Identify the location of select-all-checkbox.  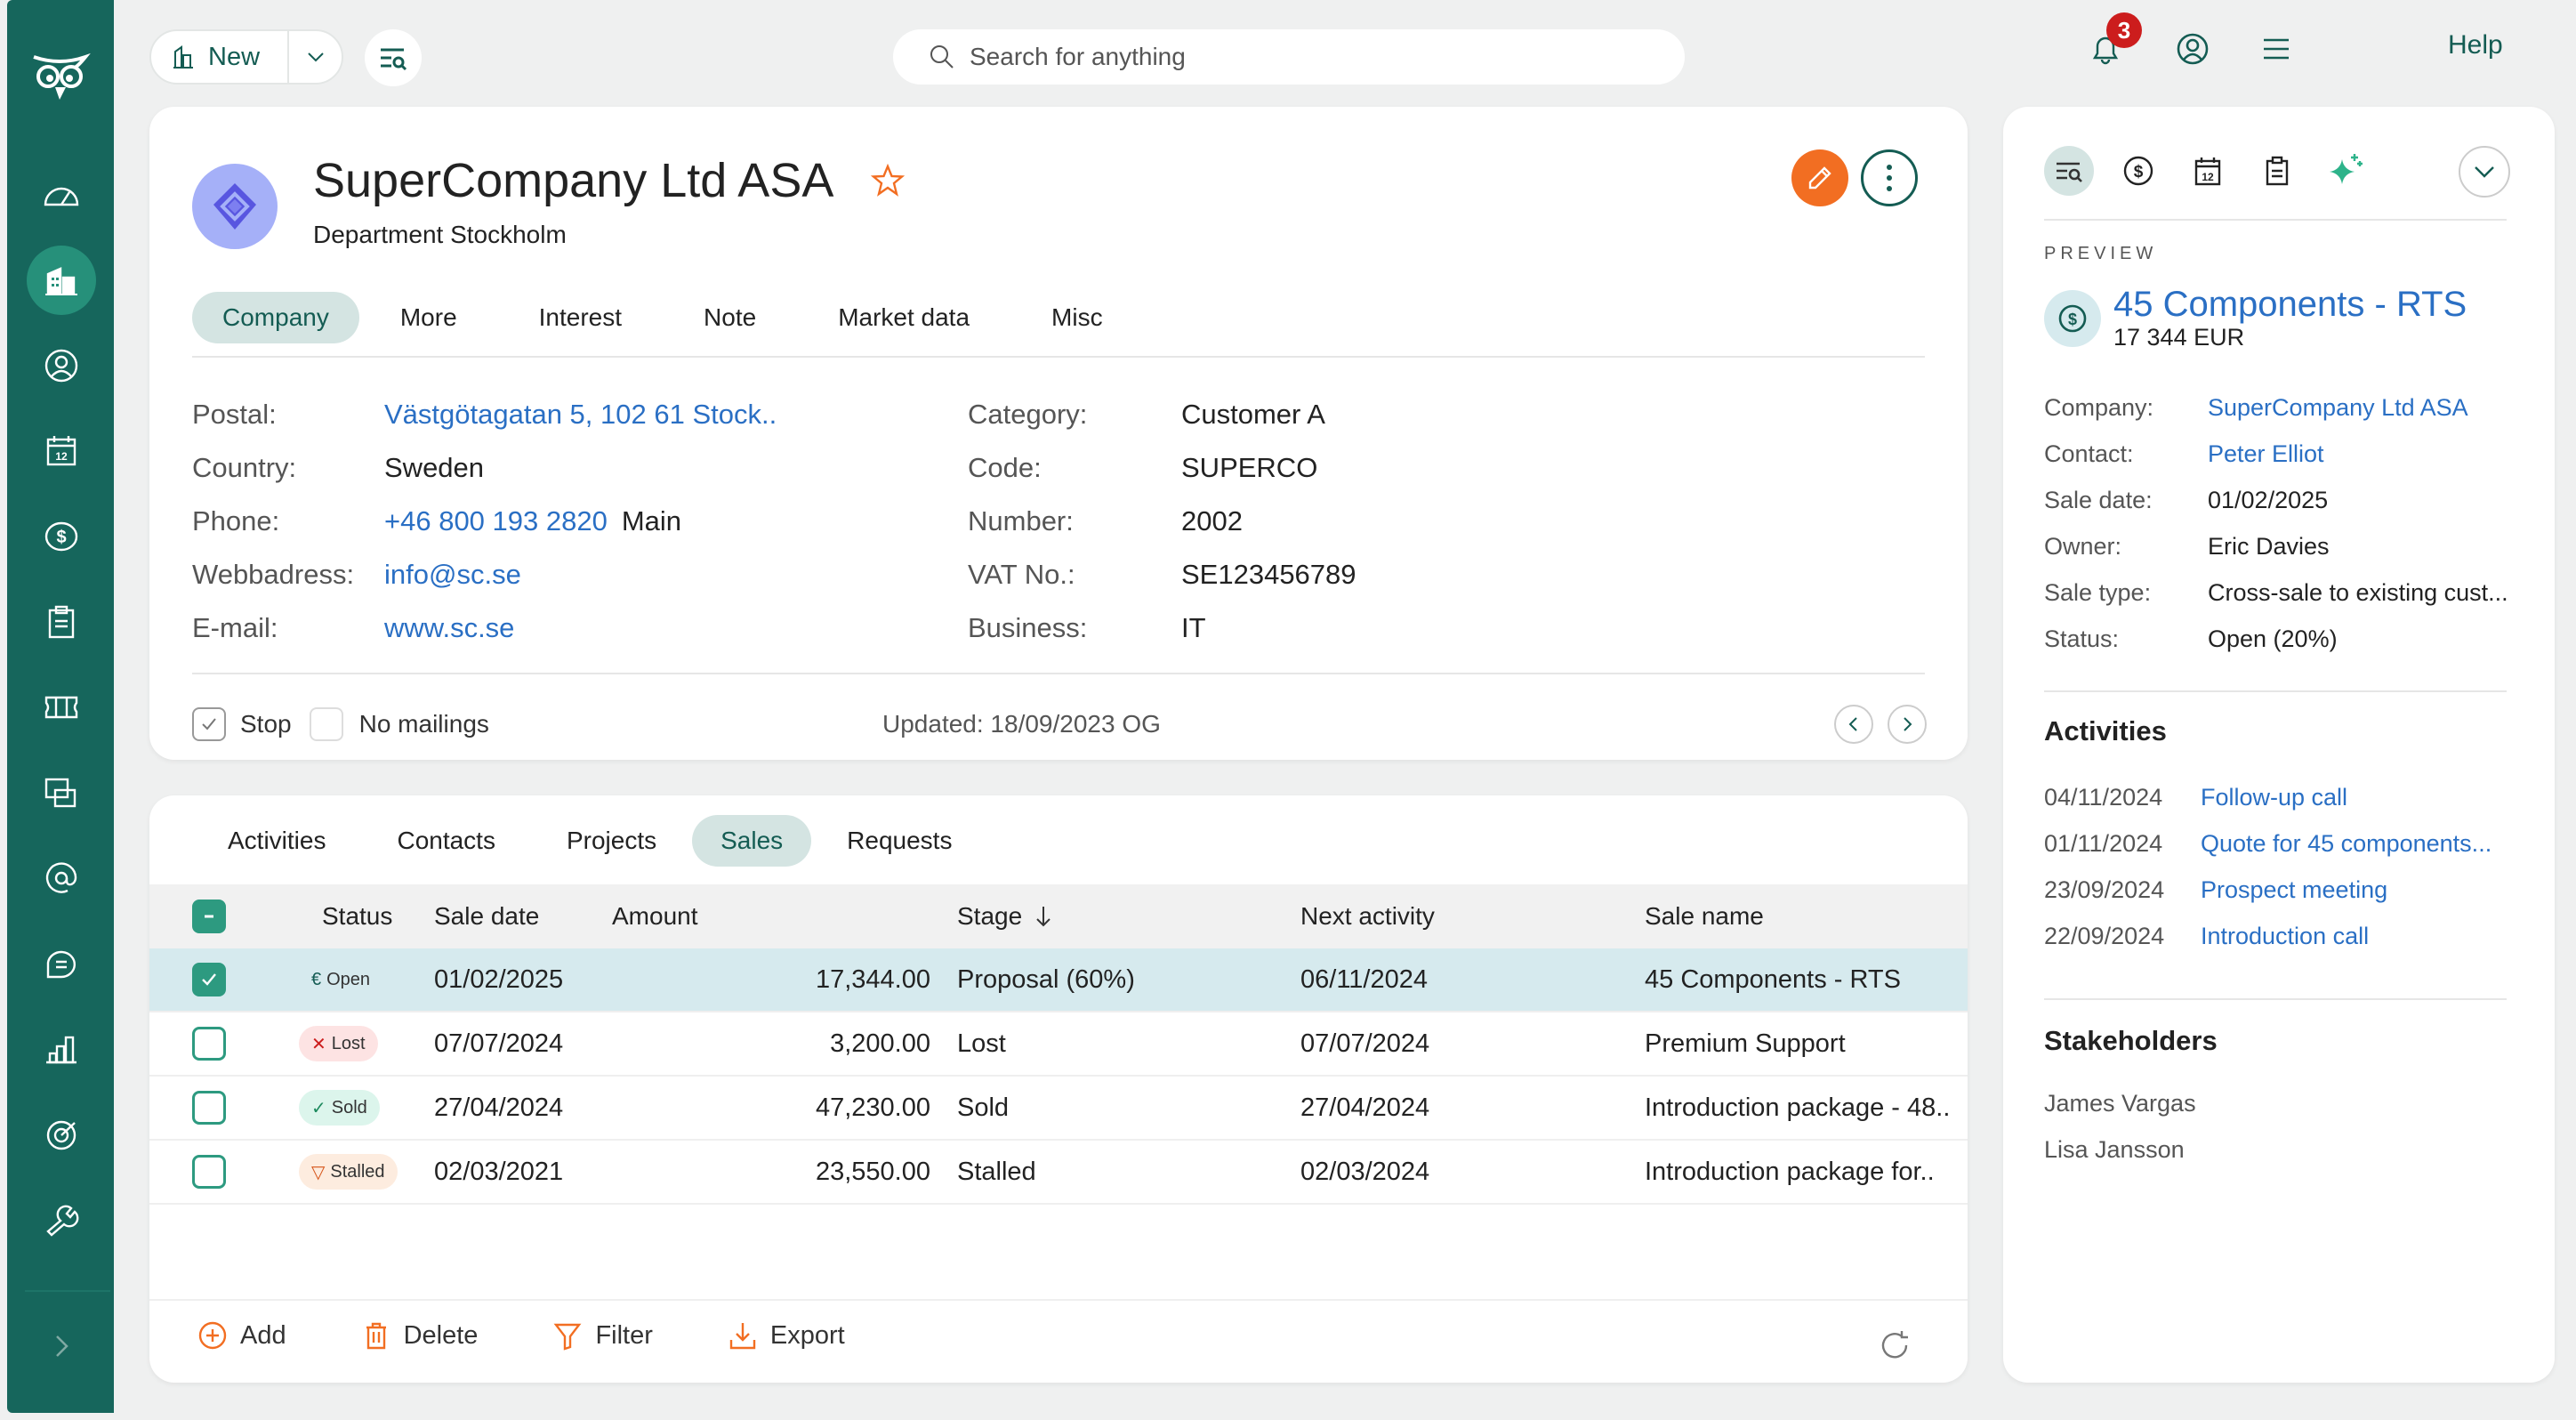
(209, 917).